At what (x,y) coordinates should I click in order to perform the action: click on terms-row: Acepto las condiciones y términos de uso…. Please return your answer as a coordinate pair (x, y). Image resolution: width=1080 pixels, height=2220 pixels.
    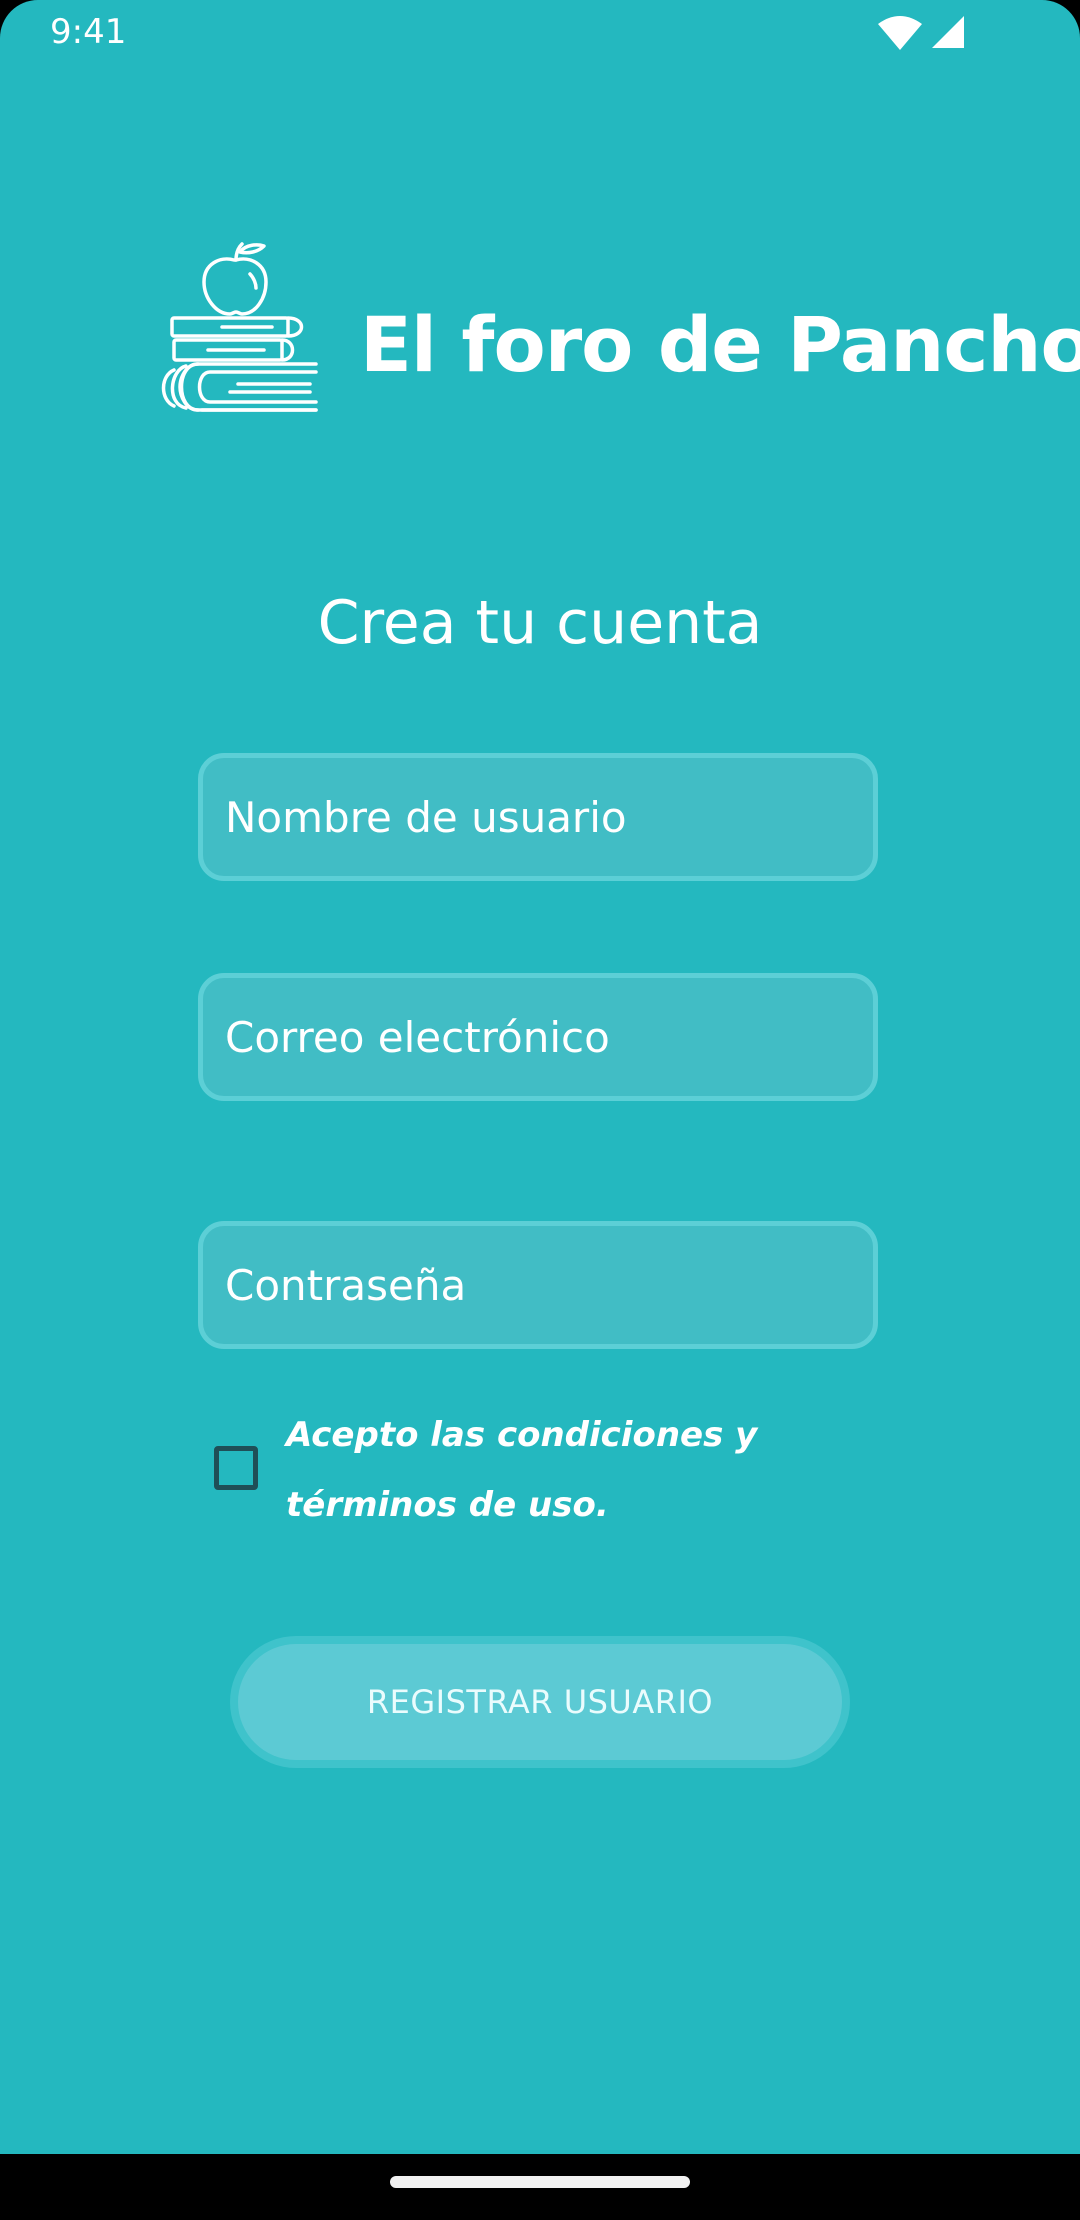
    Looking at the image, I should click on (554, 1470).